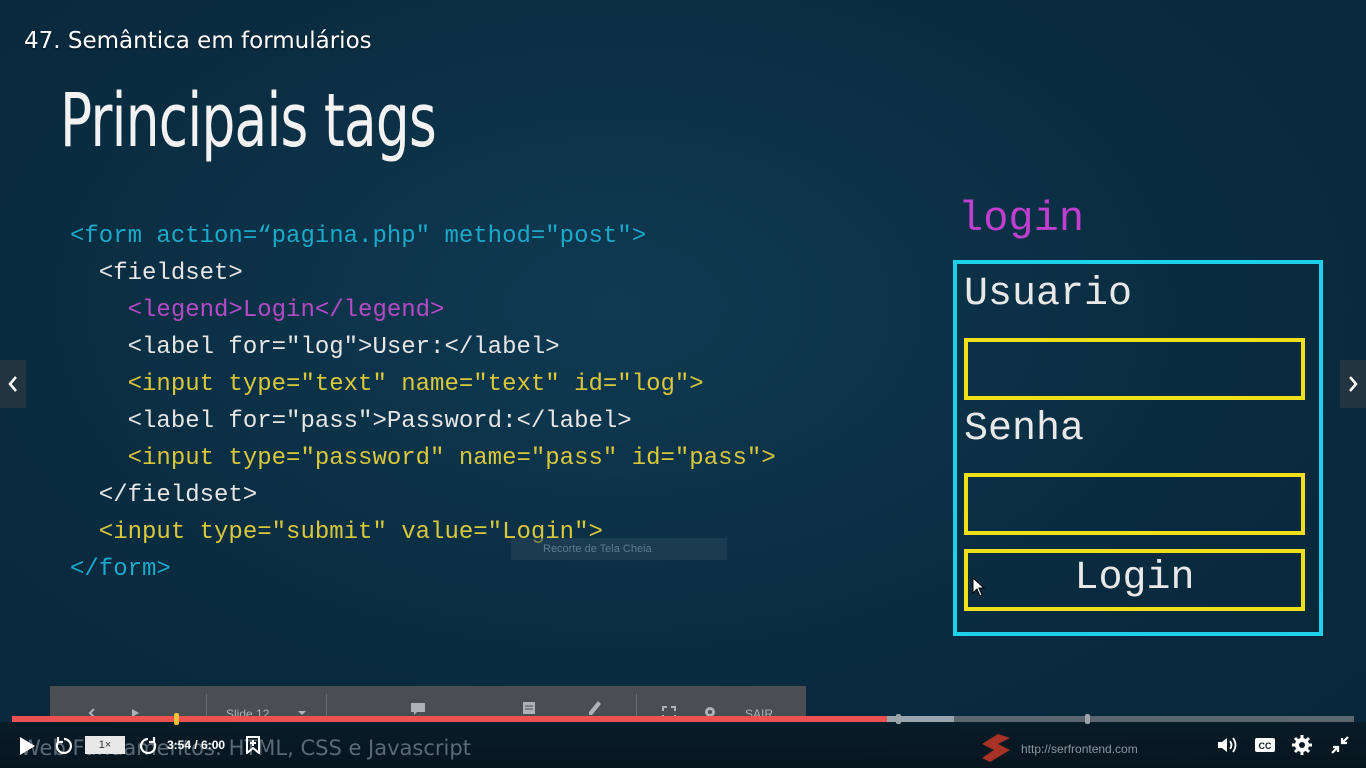 Image resolution: width=1366 pixels, height=768 pixels. I want to click on progress-bar, so click(683, 719).